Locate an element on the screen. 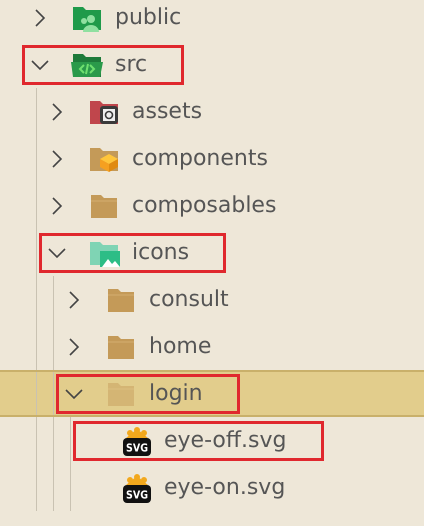 This screenshot has height=526, width=424. tree-row: src is located at coordinates (212, 64).